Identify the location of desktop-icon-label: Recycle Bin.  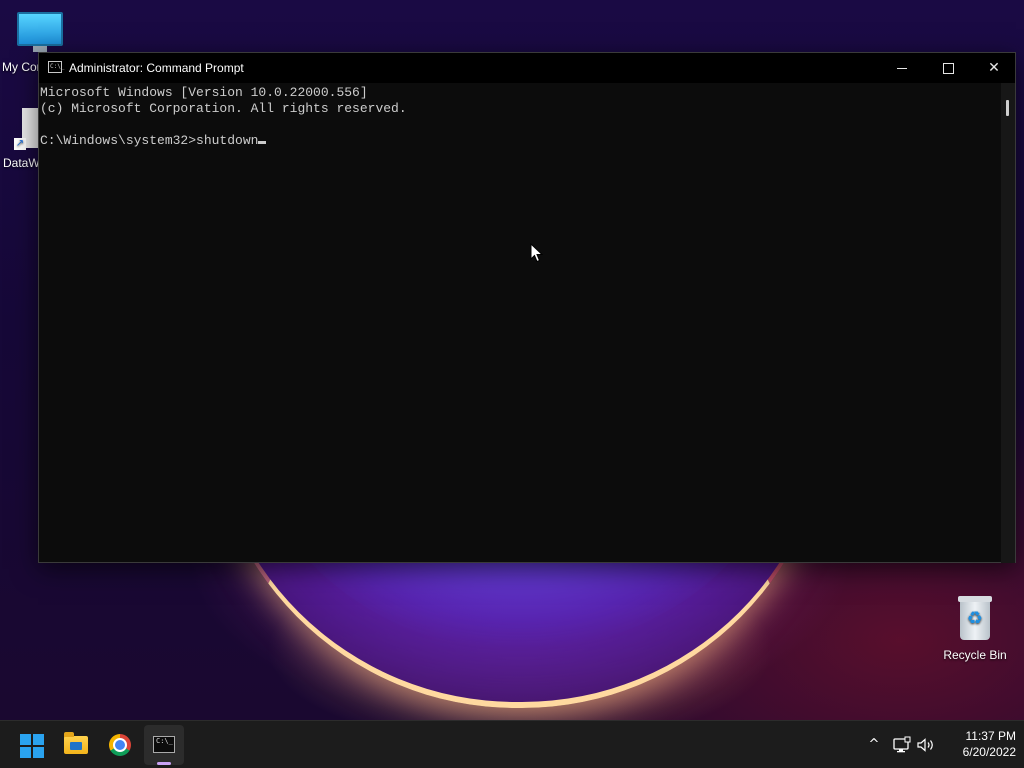
(975, 655).